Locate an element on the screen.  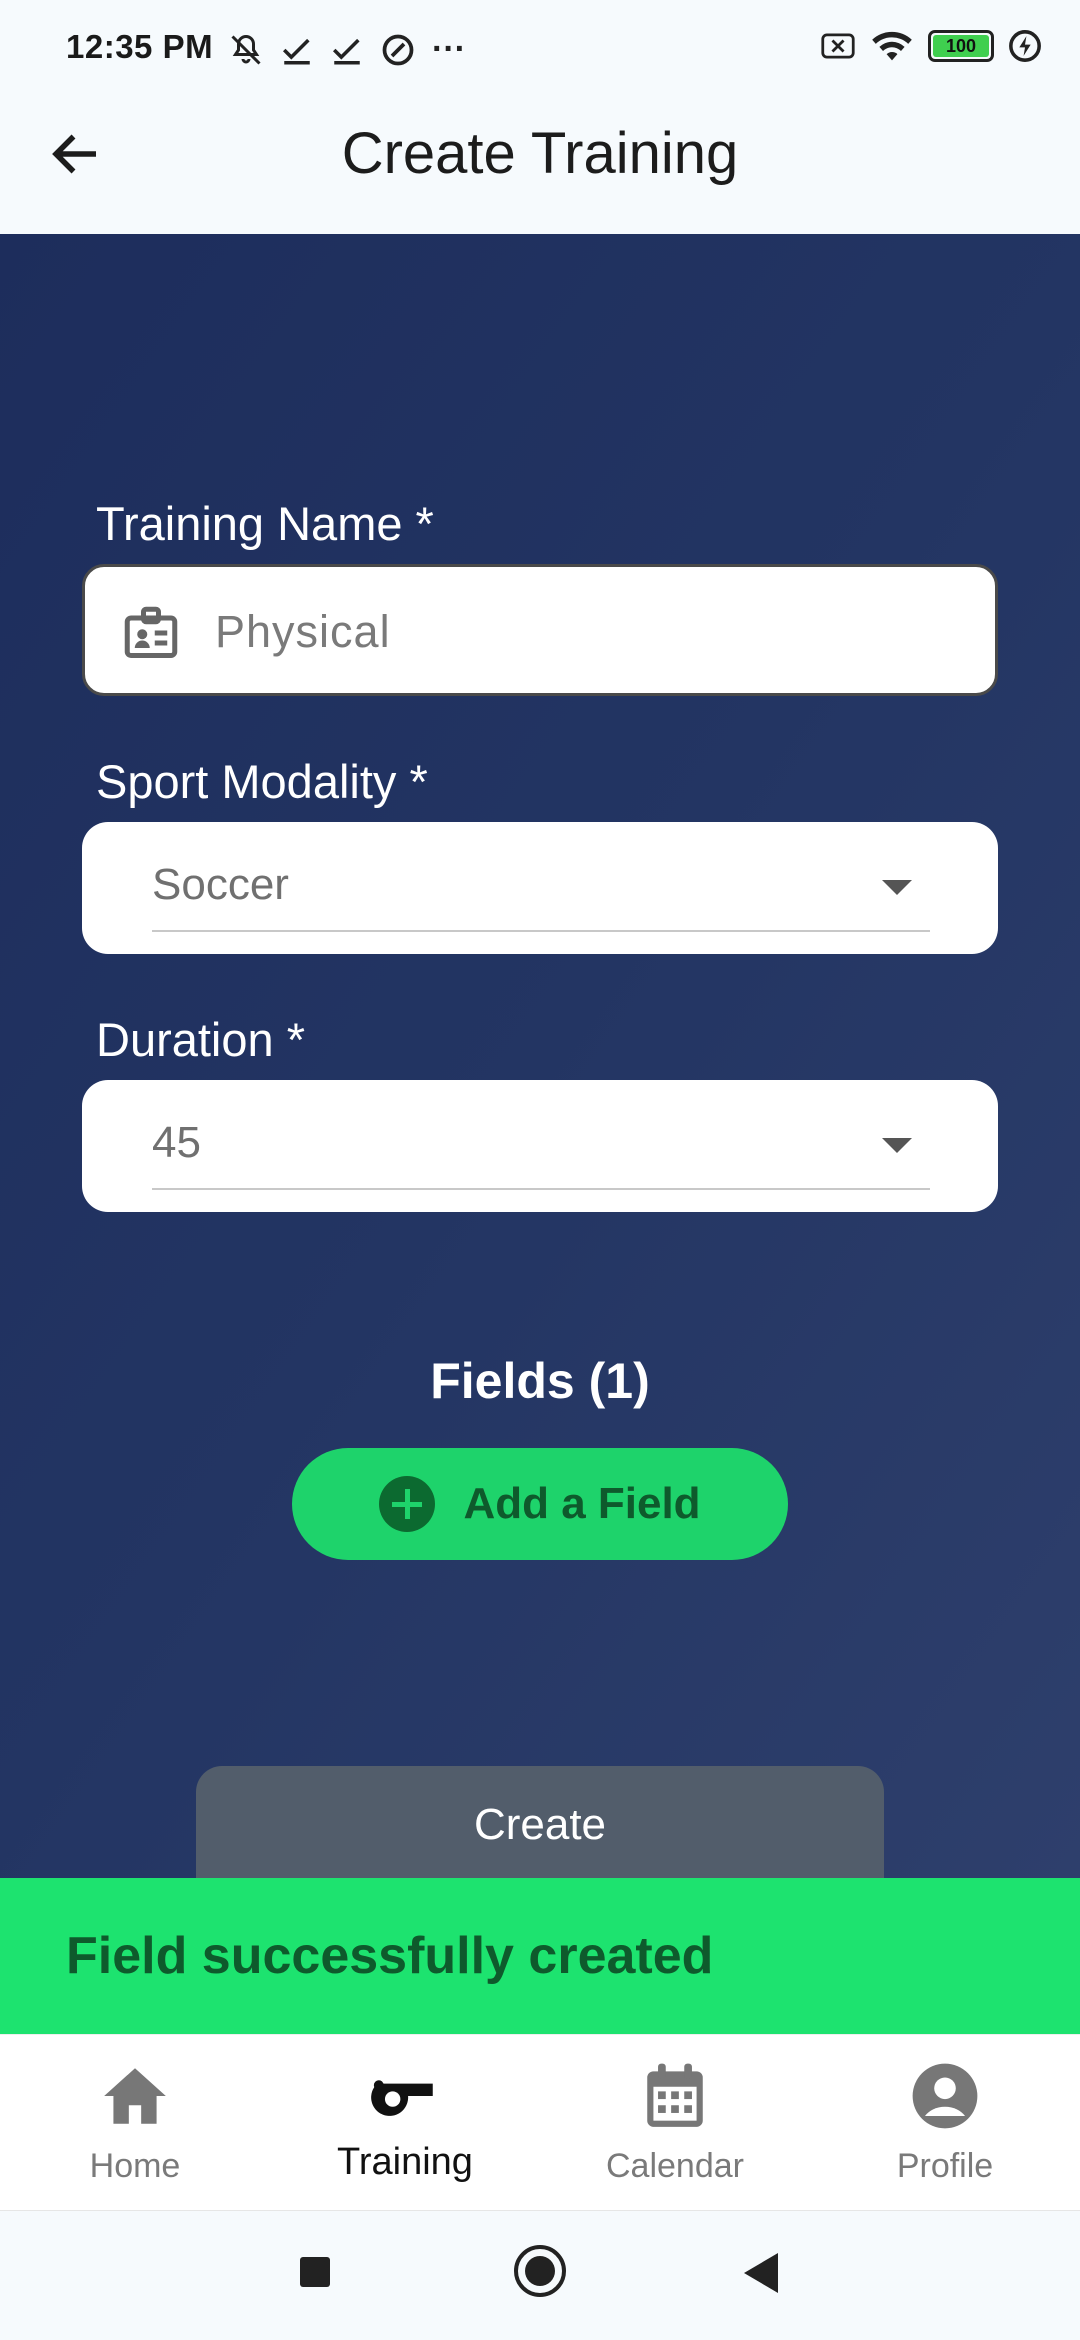
battery-level: 100 is located at coordinates (961, 46).